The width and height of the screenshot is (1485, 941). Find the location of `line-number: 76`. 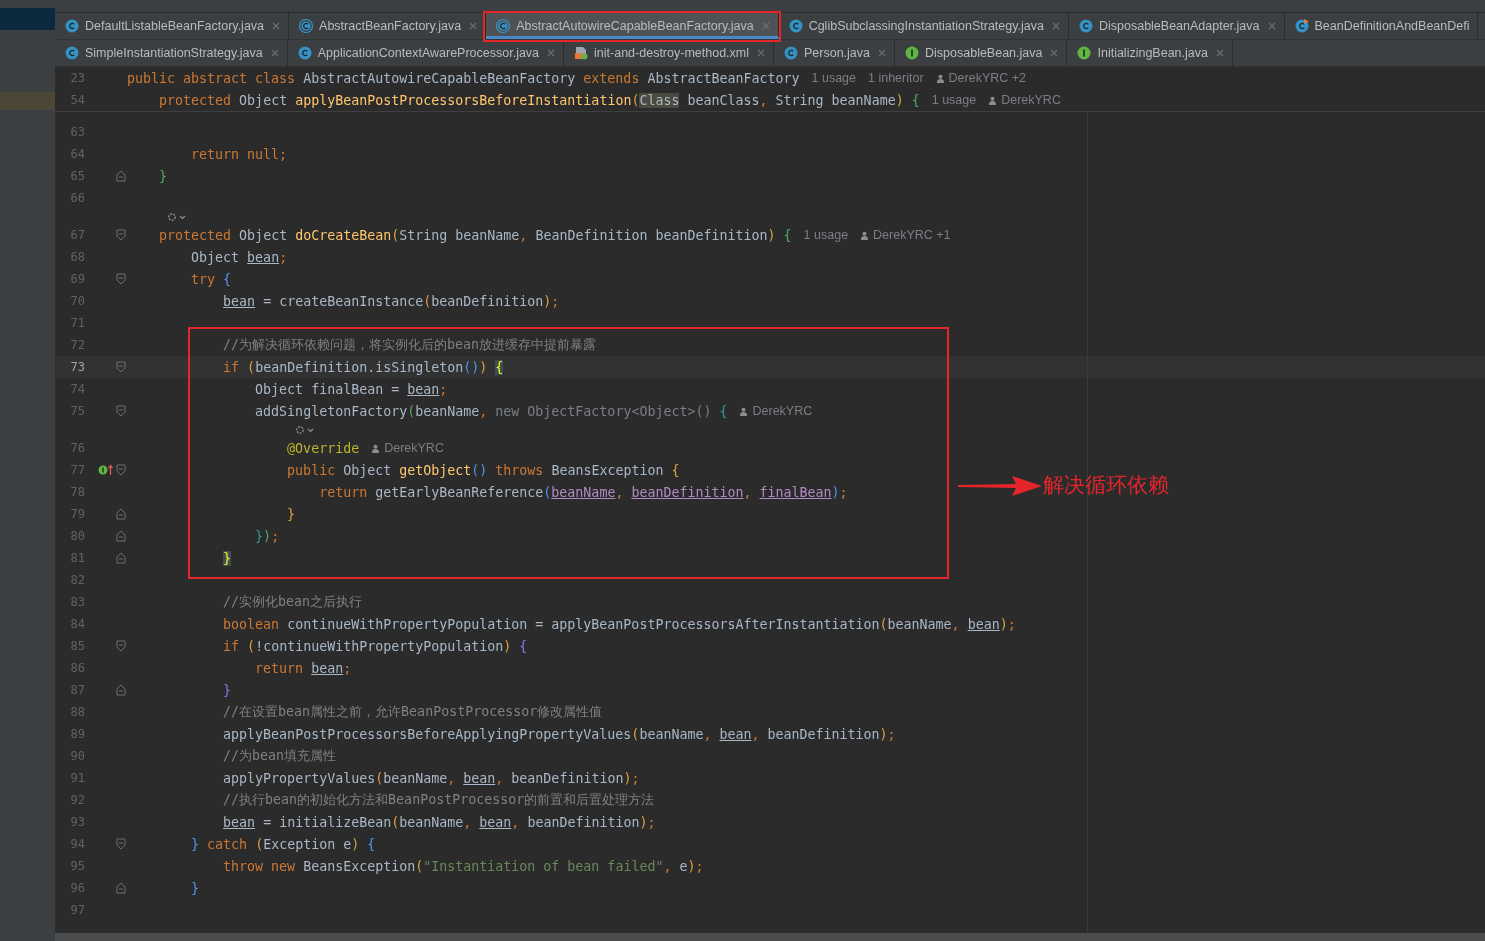

line-number: 76 is located at coordinates (77, 448).